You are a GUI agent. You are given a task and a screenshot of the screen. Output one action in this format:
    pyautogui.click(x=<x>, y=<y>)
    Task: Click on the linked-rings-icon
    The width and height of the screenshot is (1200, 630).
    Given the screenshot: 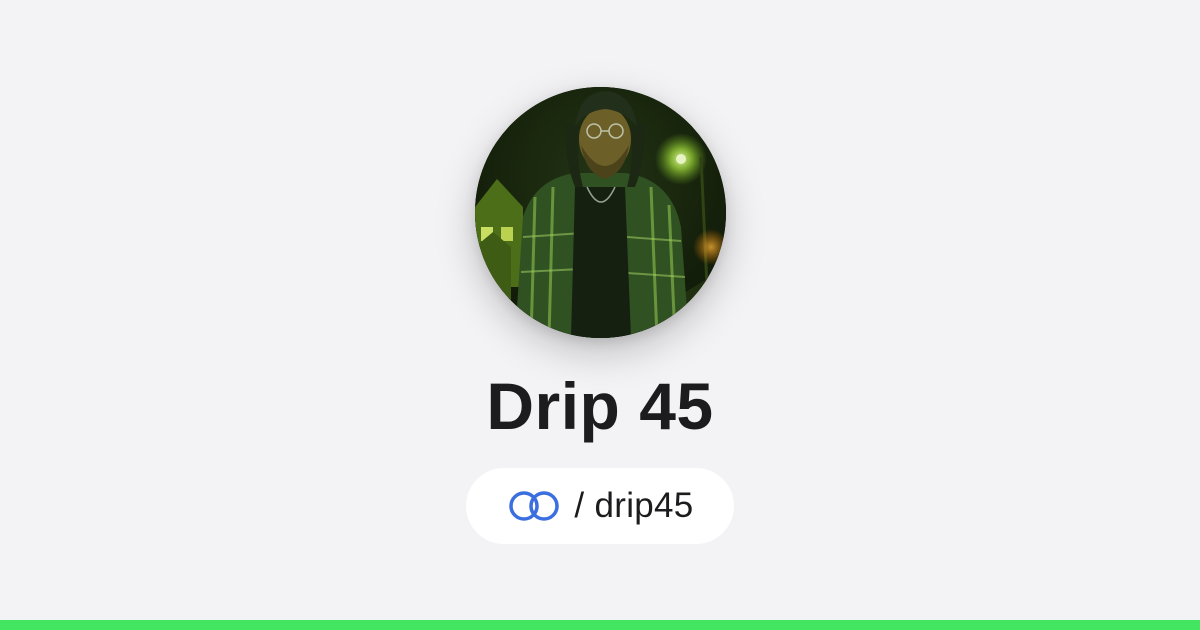 What is the action you would take?
    pyautogui.click(x=534, y=506)
    